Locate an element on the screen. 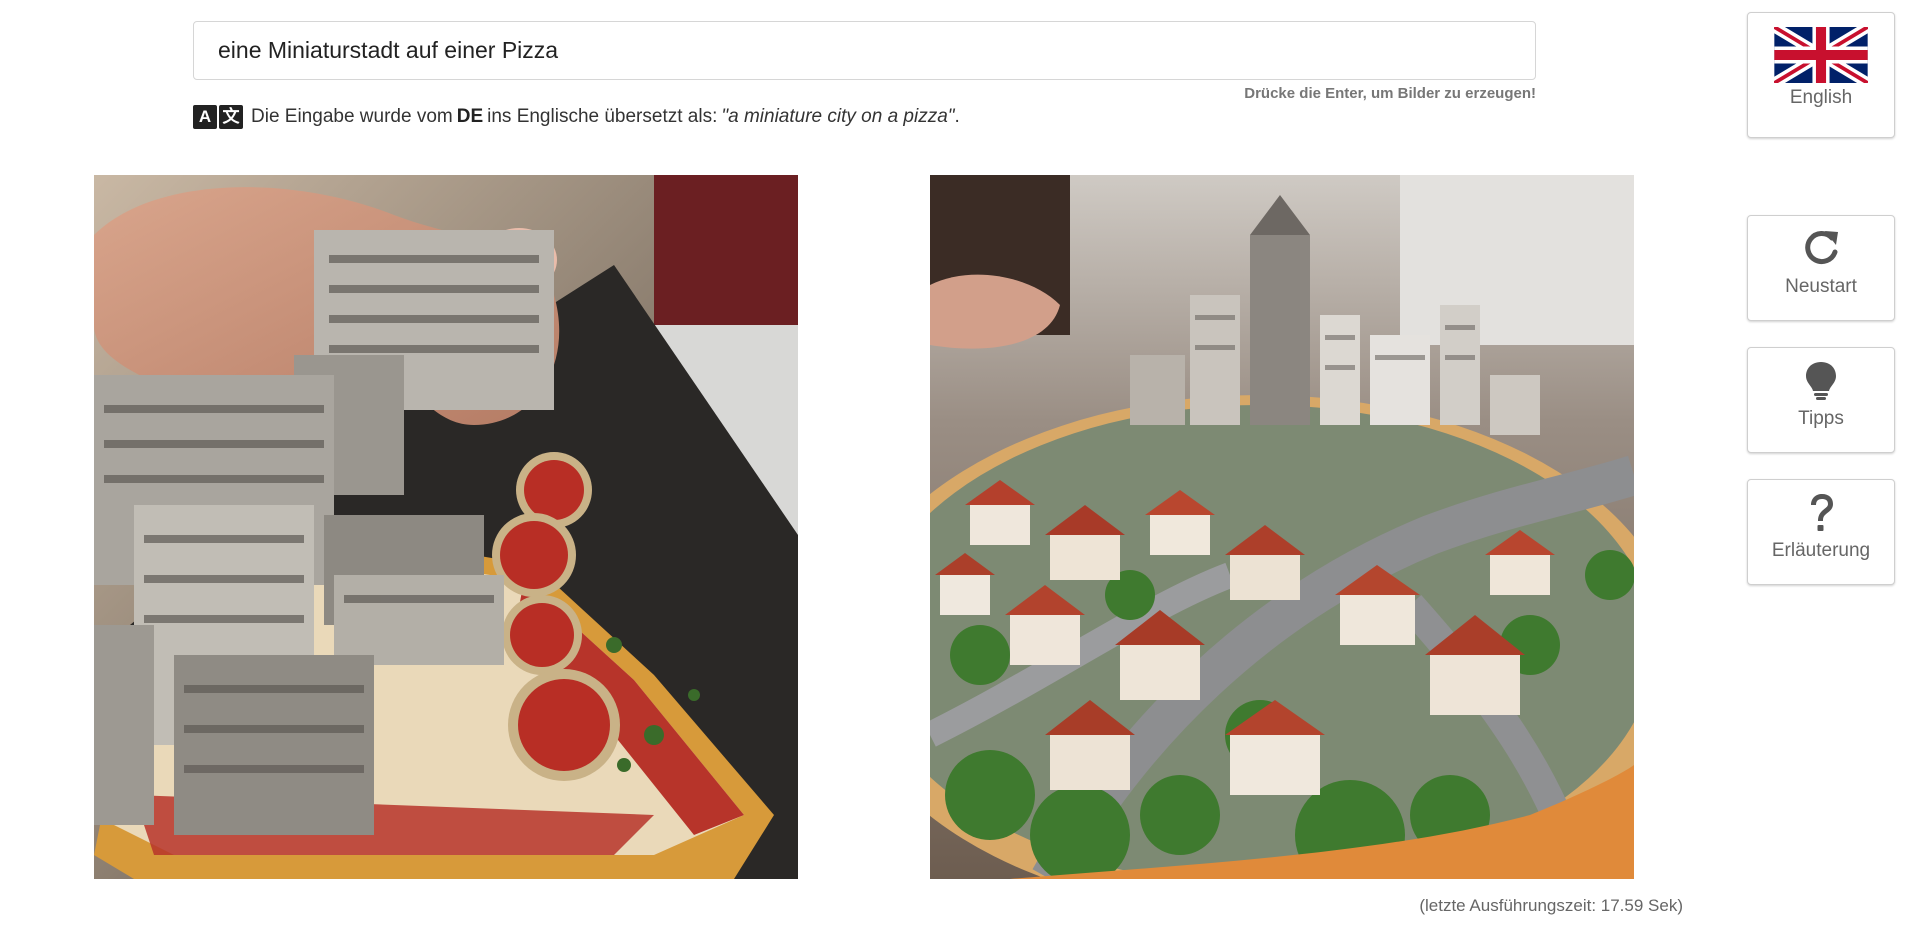 The image size is (1908, 929). prompt-box is located at coordinates (864, 50).